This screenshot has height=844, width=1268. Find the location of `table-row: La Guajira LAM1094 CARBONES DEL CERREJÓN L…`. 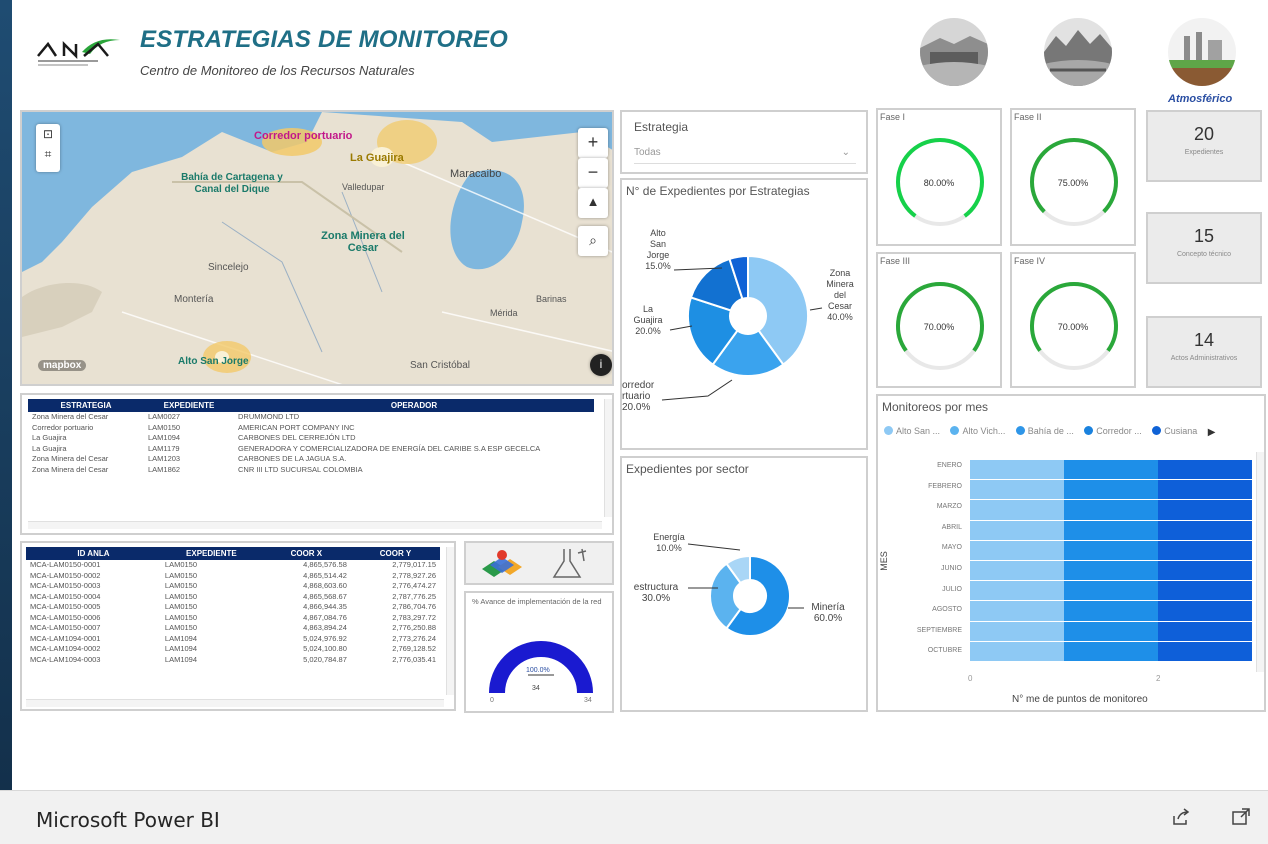

table-row: La Guajira LAM1094 CARBONES DEL CERREJÓN L… is located at coordinates (311, 438).